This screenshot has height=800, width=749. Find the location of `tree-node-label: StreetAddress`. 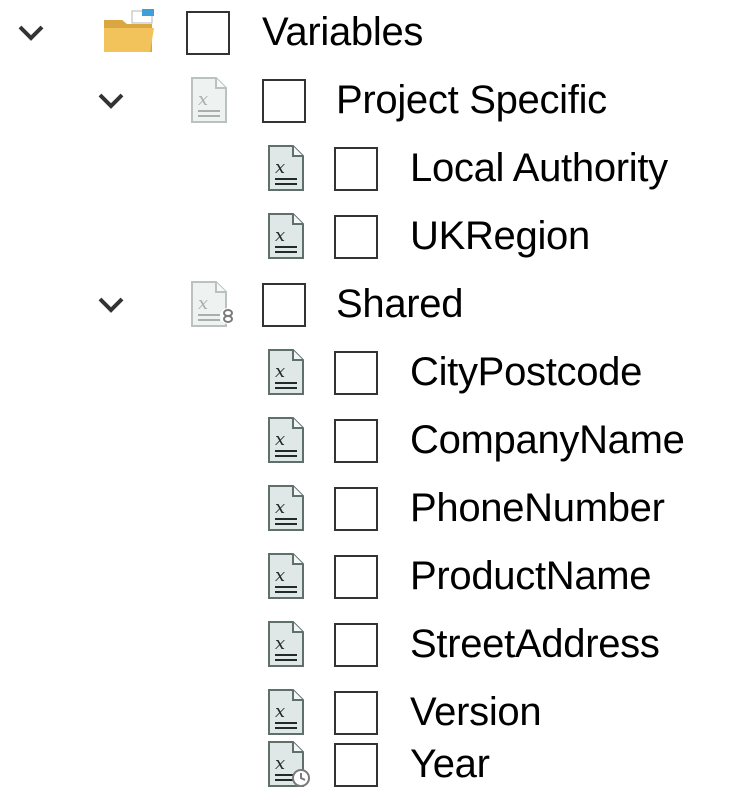

tree-node-label: StreetAddress is located at coordinates (535, 644).